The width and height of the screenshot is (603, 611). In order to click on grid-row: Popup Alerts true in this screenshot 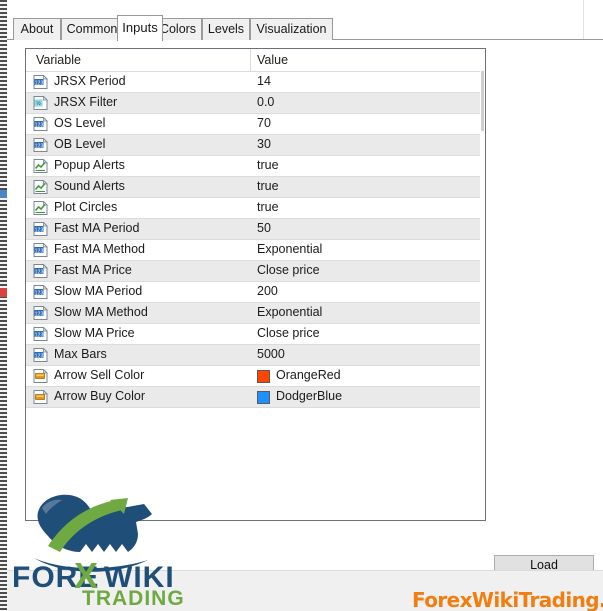, I will do `click(255, 166)`.